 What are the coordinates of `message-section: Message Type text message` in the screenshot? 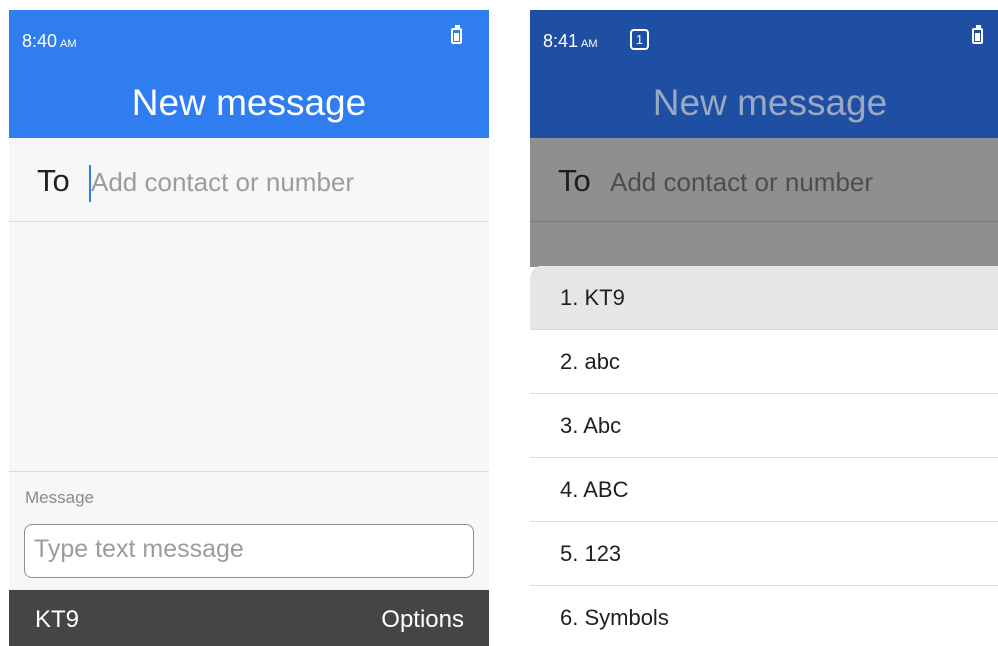 It's located at (249, 529).